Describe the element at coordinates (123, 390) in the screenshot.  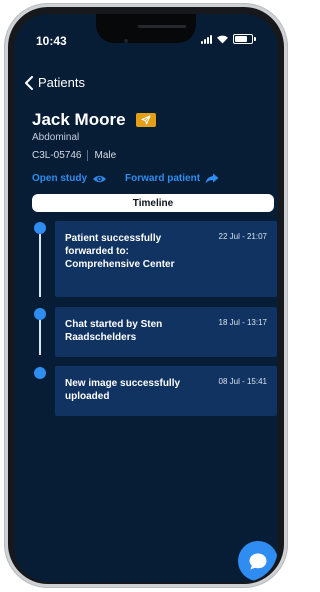
I see `timeline-event-text: New image successfully uploaded` at that location.